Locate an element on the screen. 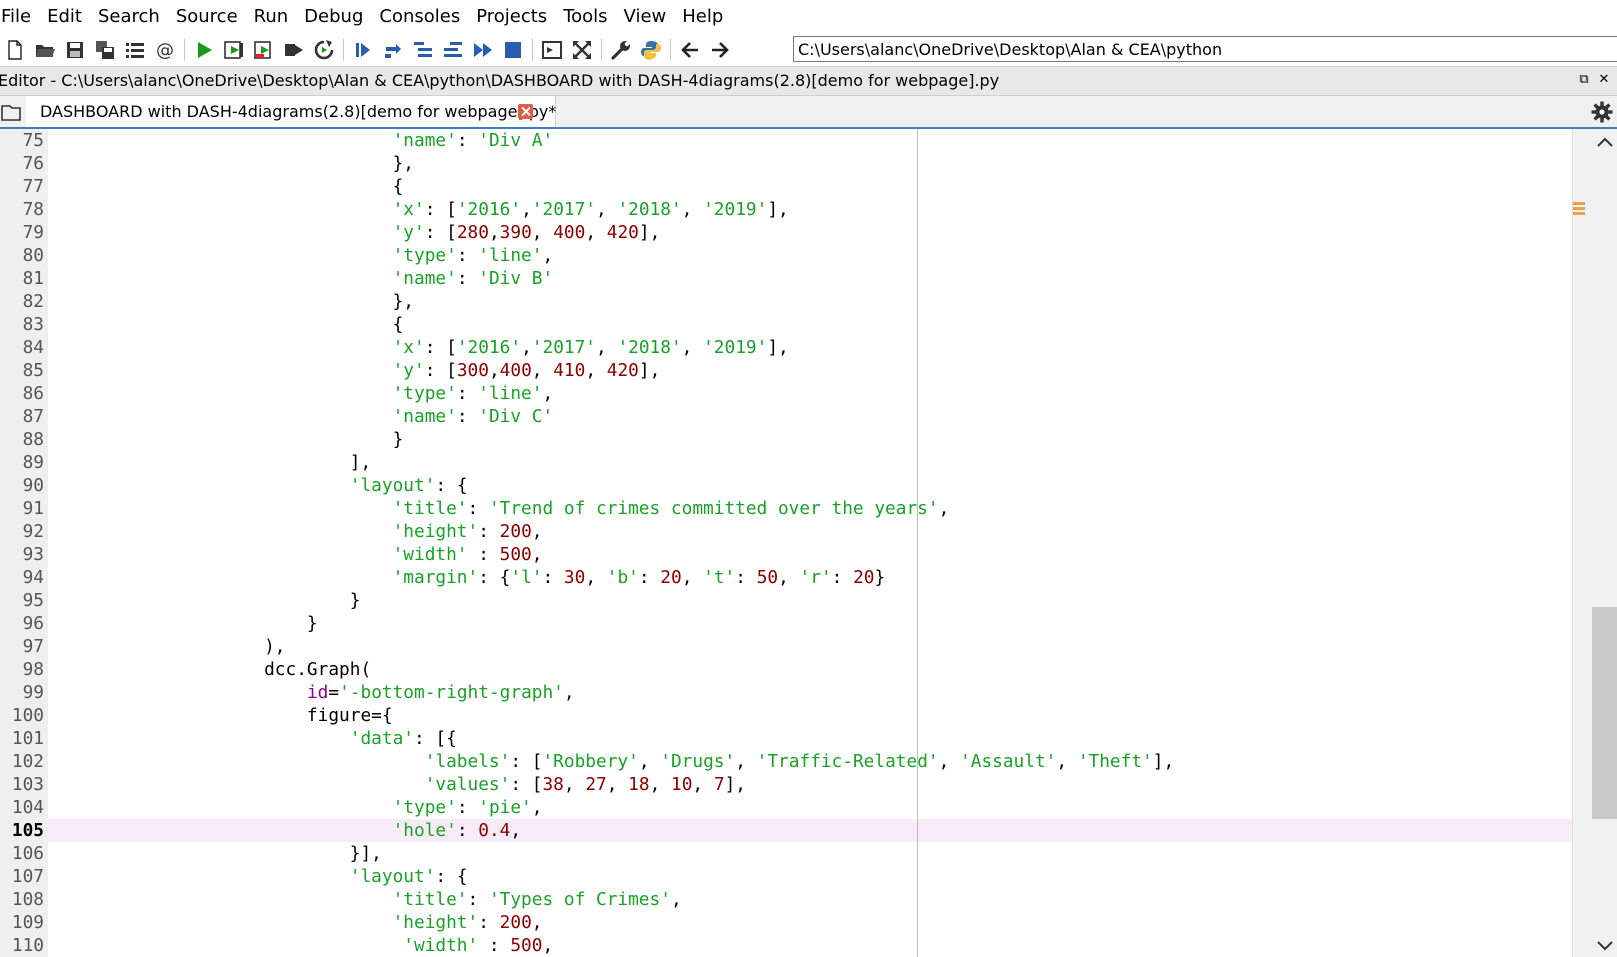 The width and height of the screenshot is (1617, 957). python-icon is located at coordinates (651, 50).